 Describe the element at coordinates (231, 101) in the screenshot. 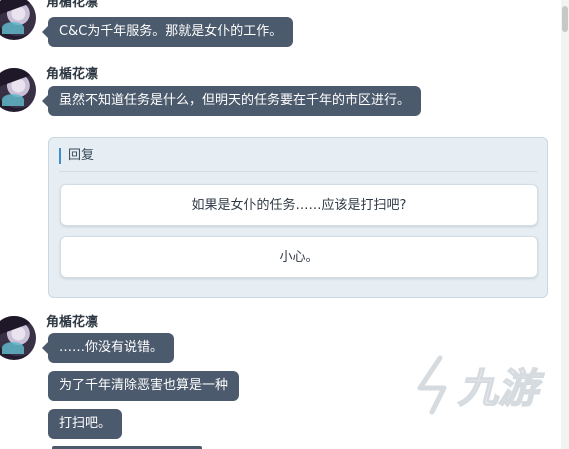

I see `message-bubble: 虽然不知道任务是什么，但明天的任务要在千年的市区进行。` at that location.